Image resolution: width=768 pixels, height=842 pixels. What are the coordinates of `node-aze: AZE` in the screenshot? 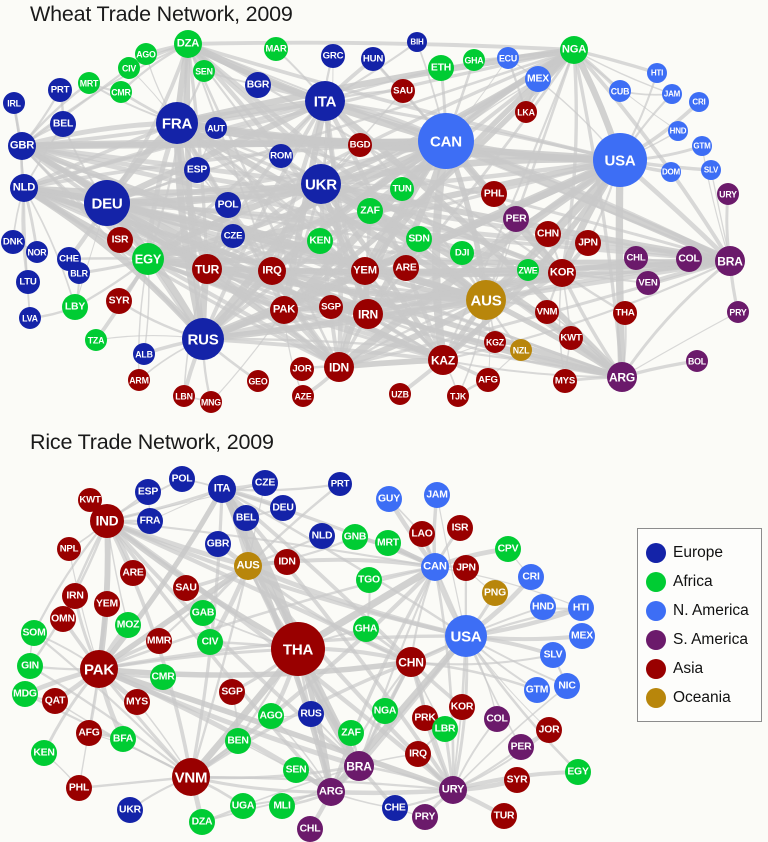 It's located at (303, 396).